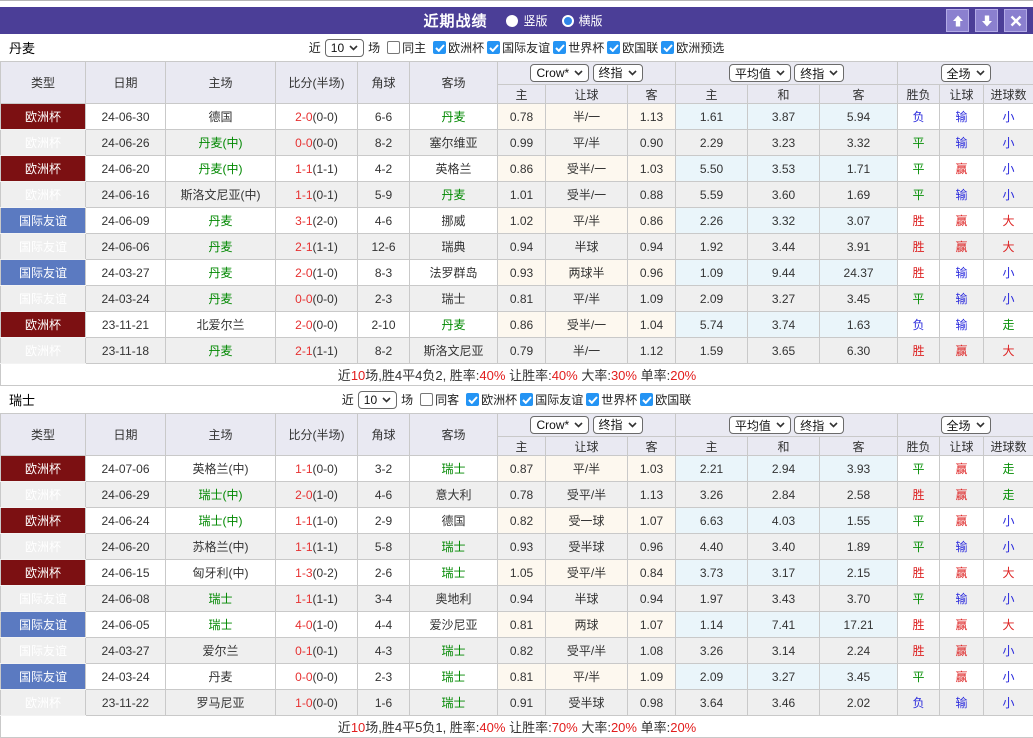 This screenshot has width=1033, height=738. What do you see at coordinates (859, 94) in the screenshot?
I see `col-avg-away: 客` at bounding box center [859, 94].